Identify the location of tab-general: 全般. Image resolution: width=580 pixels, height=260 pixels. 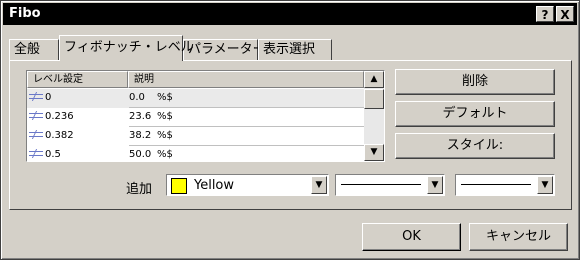
(34, 50).